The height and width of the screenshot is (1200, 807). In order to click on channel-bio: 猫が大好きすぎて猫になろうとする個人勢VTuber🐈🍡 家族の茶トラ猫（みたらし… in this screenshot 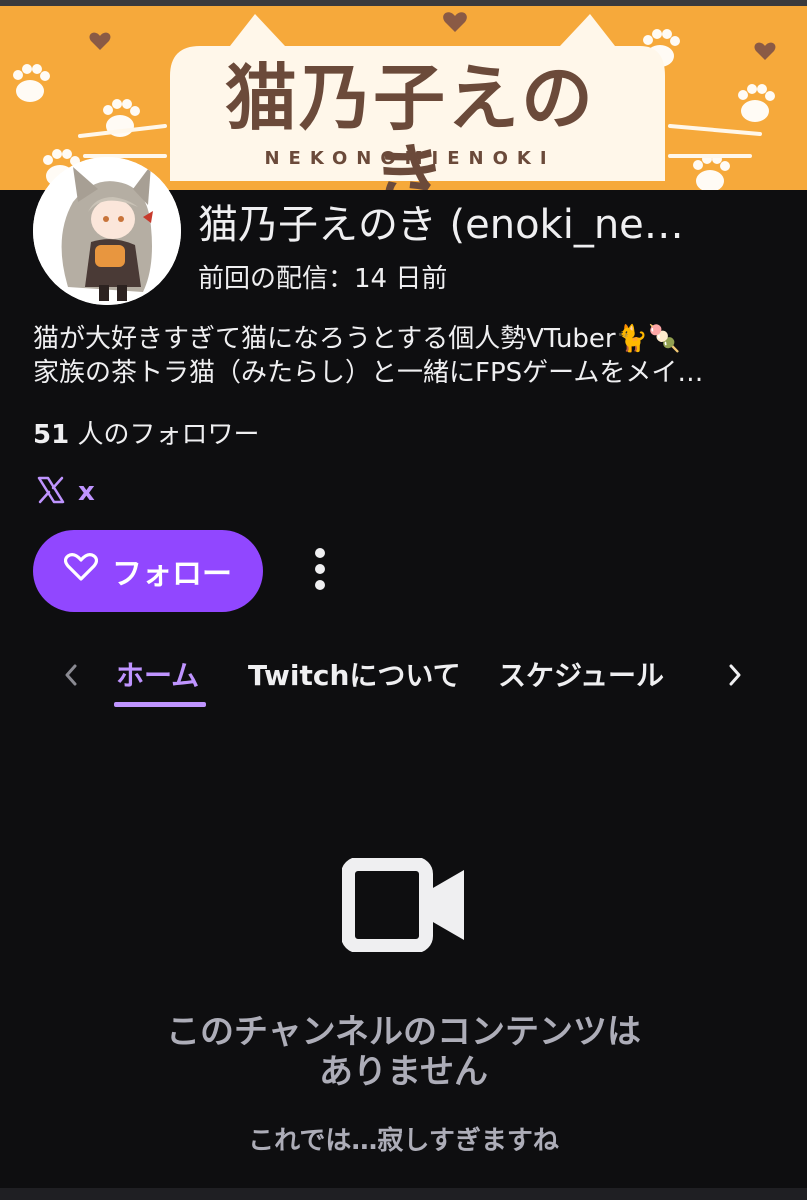, I will do `click(403, 356)`.